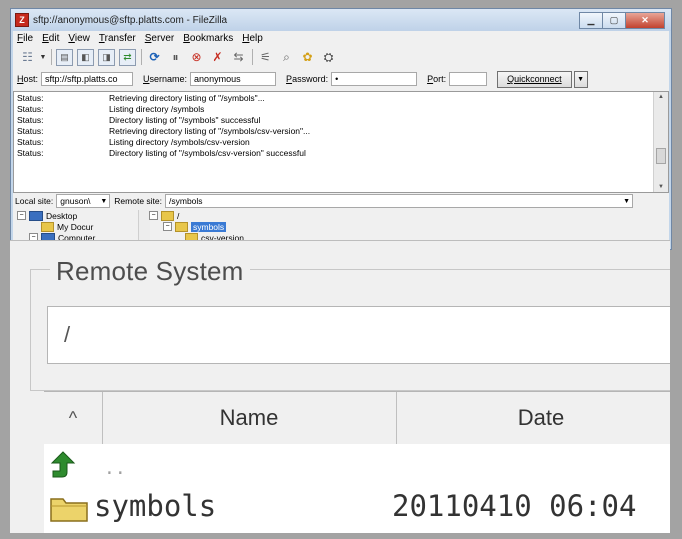 This screenshot has height=539, width=682. I want to click on local-site-combo: gnuson\ ▼, so click(83, 201).